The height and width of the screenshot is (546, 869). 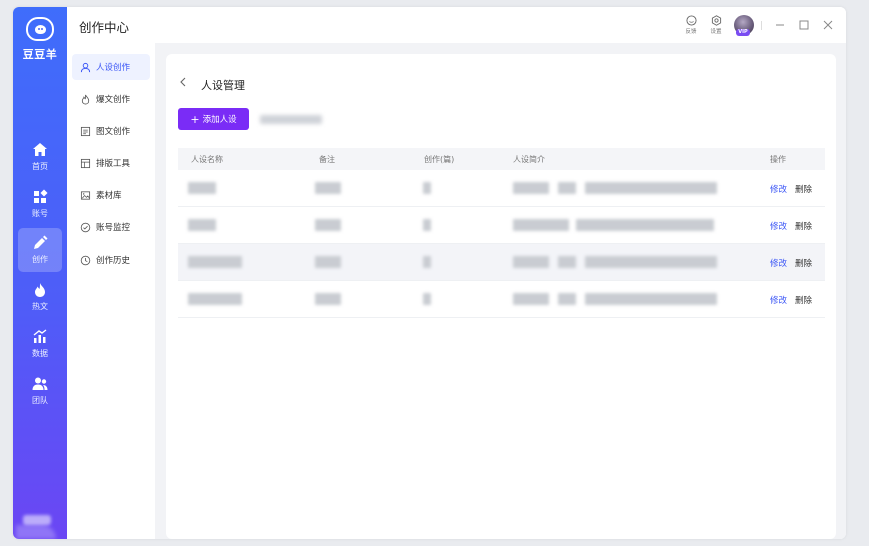 What do you see at coordinates (40, 157) in the screenshot?
I see `nav-item-home: 首页` at bounding box center [40, 157].